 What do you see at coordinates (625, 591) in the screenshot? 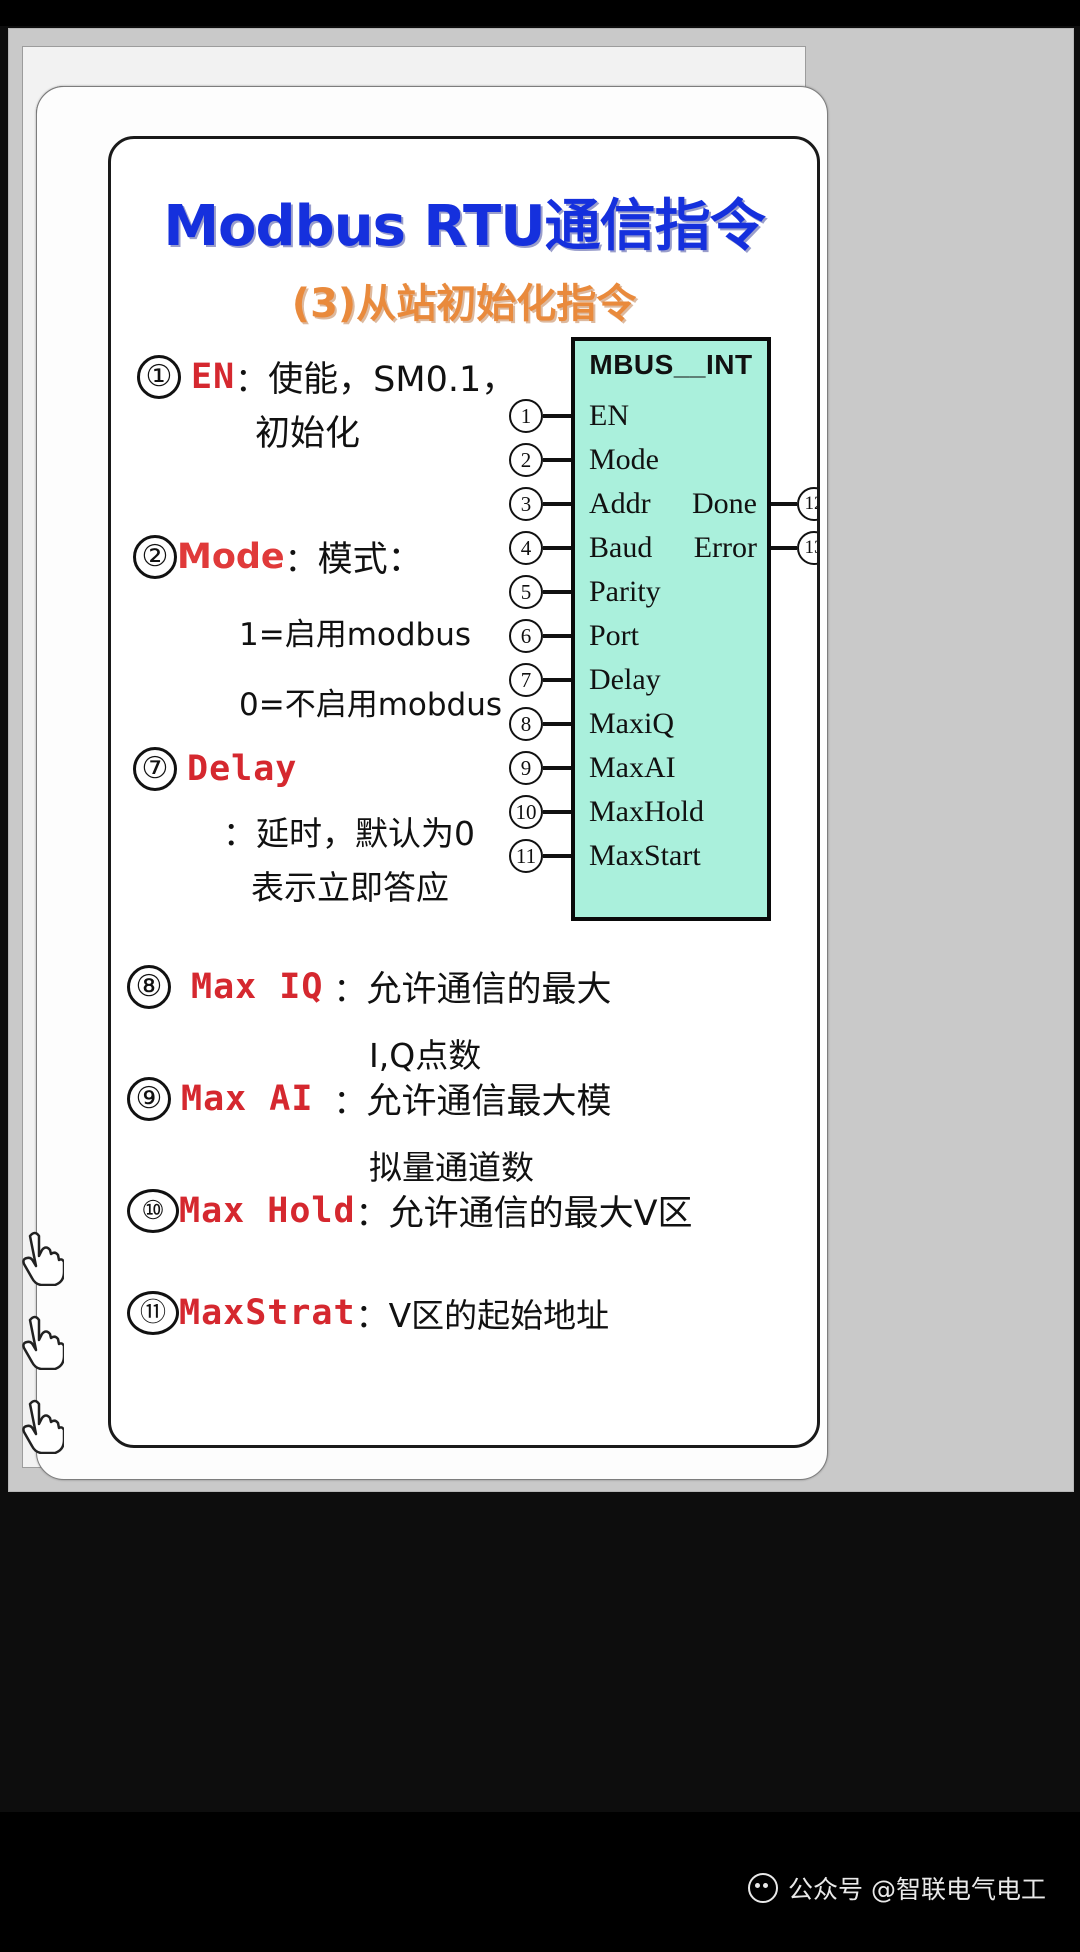
I see `pin-parity: Parity` at bounding box center [625, 591].